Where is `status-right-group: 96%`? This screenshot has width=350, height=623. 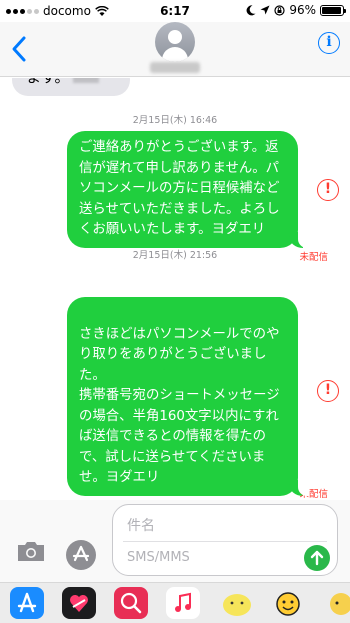 status-right-group: 96% is located at coordinates (296, 10).